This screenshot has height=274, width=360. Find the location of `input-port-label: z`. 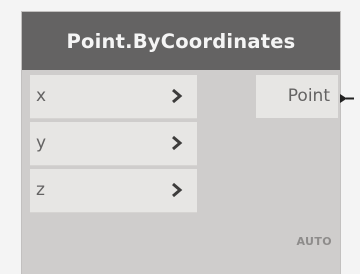

input-port-label: z is located at coordinates (40, 190).